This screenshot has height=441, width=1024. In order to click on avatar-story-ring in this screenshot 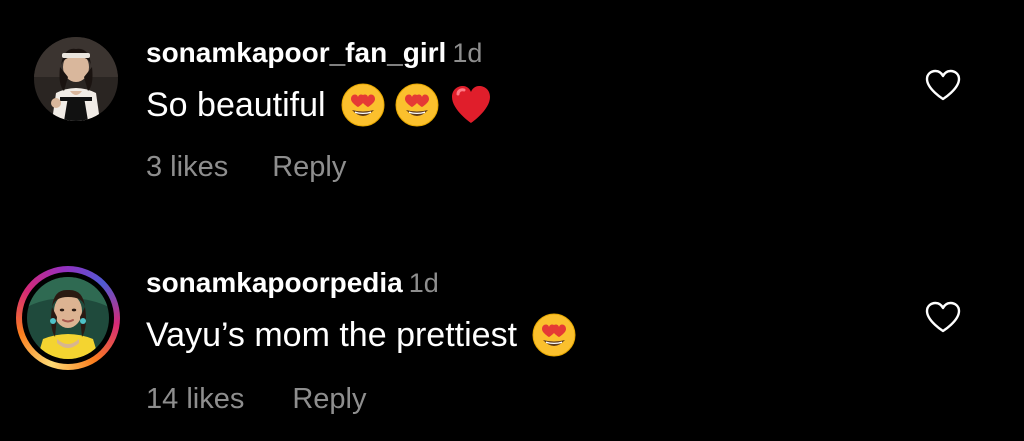, I will do `click(68, 318)`.